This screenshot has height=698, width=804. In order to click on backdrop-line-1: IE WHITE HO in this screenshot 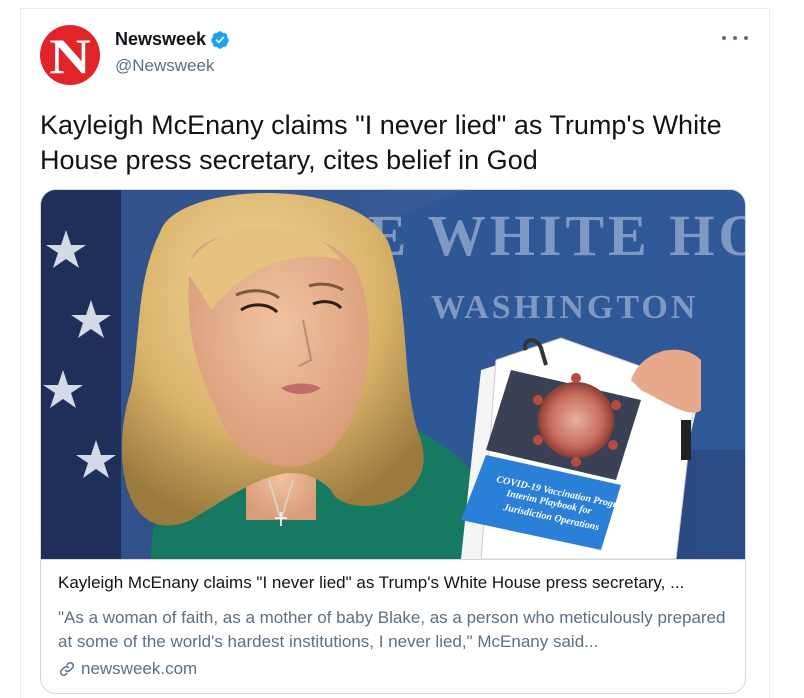, I will do `click(543, 235)`.